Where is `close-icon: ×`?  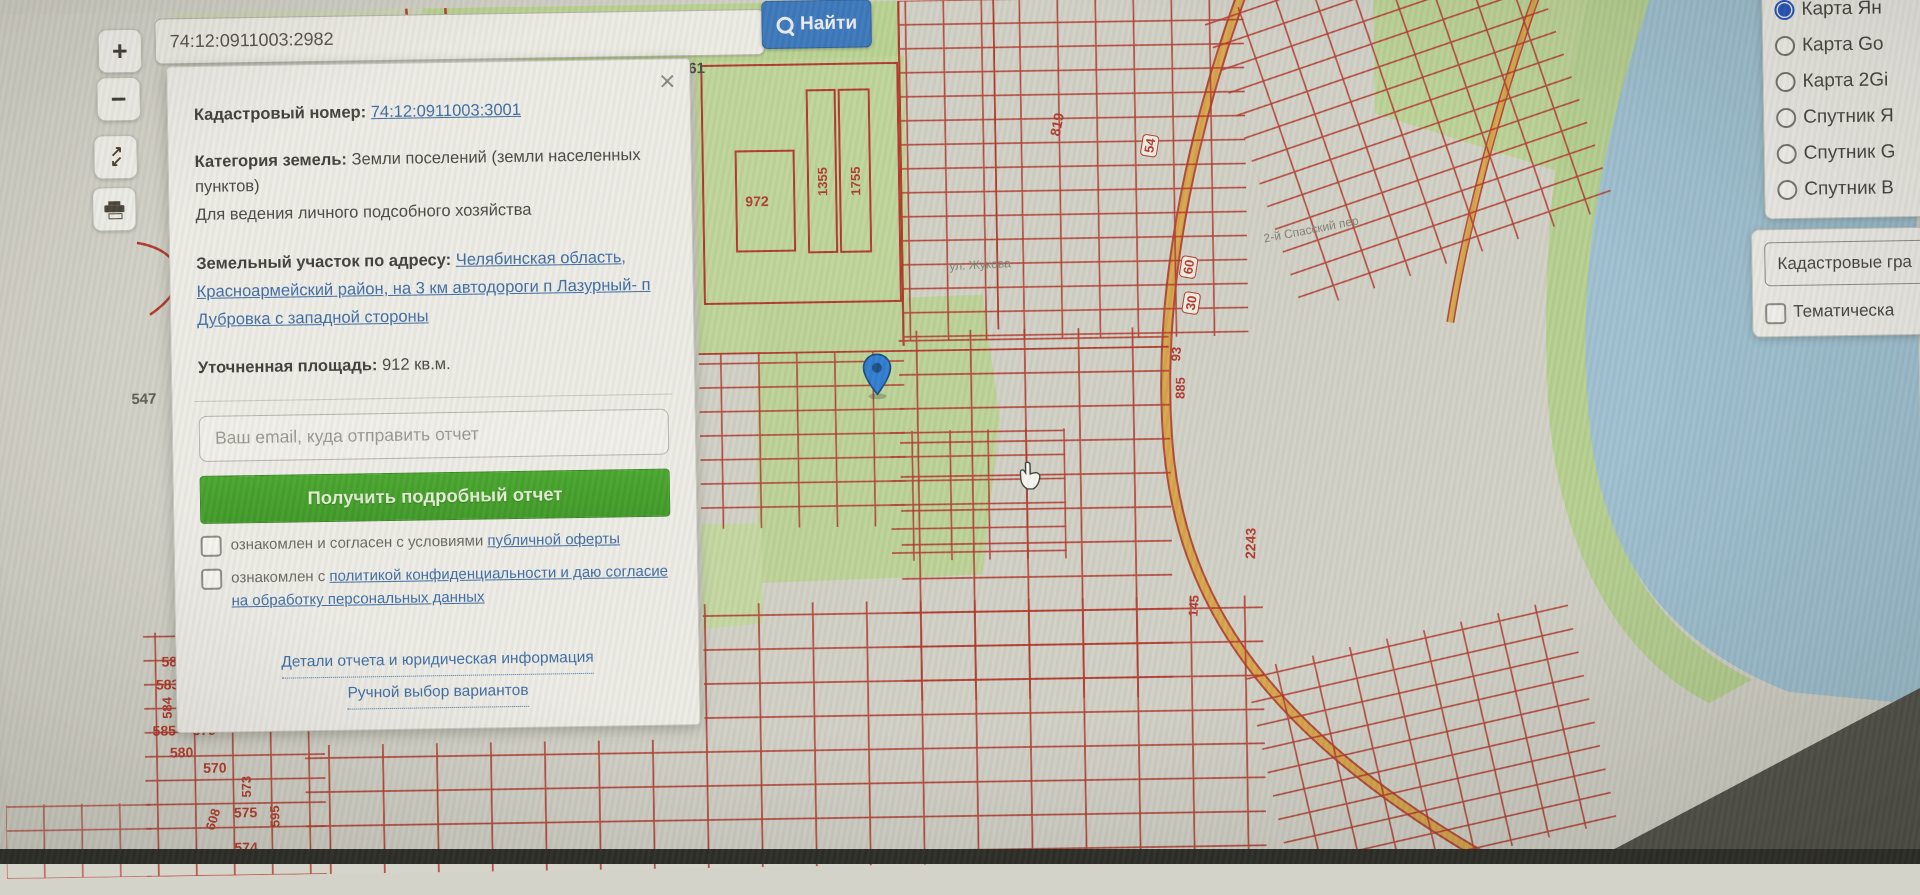
close-icon: × is located at coordinates (667, 81).